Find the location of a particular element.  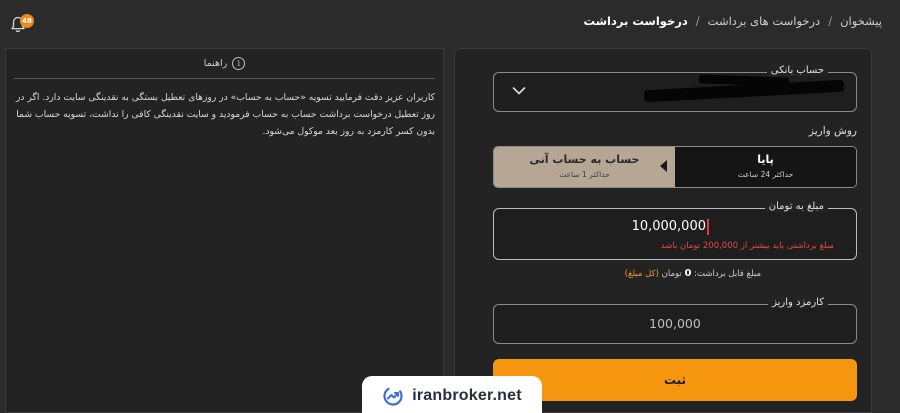

guide-title: راهنما is located at coordinates (215, 63).